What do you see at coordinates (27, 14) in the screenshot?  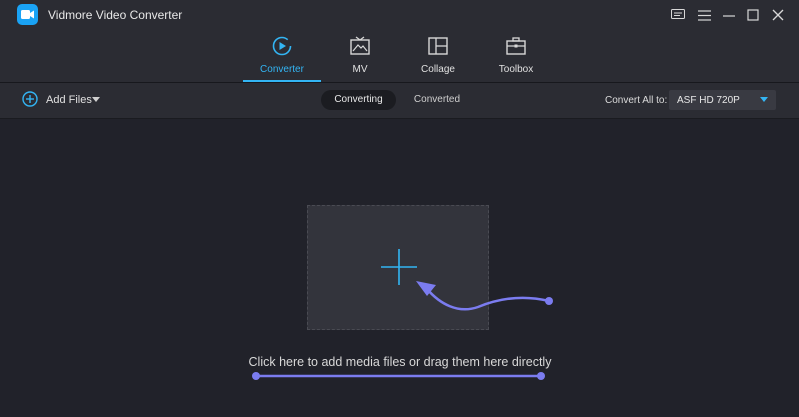 I see `app-logo-icon` at bounding box center [27, 14].